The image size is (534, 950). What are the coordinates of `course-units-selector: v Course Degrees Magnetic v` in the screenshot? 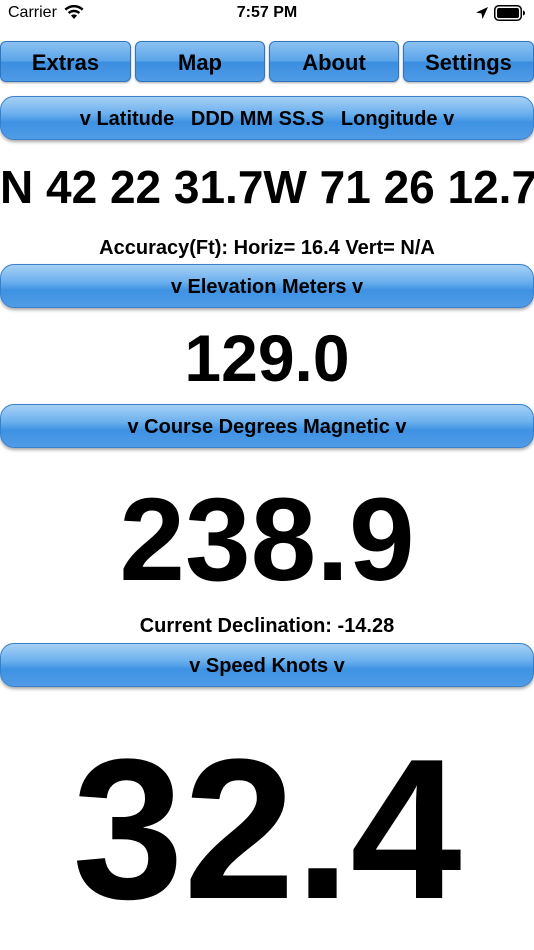 It's located at (267, 426).